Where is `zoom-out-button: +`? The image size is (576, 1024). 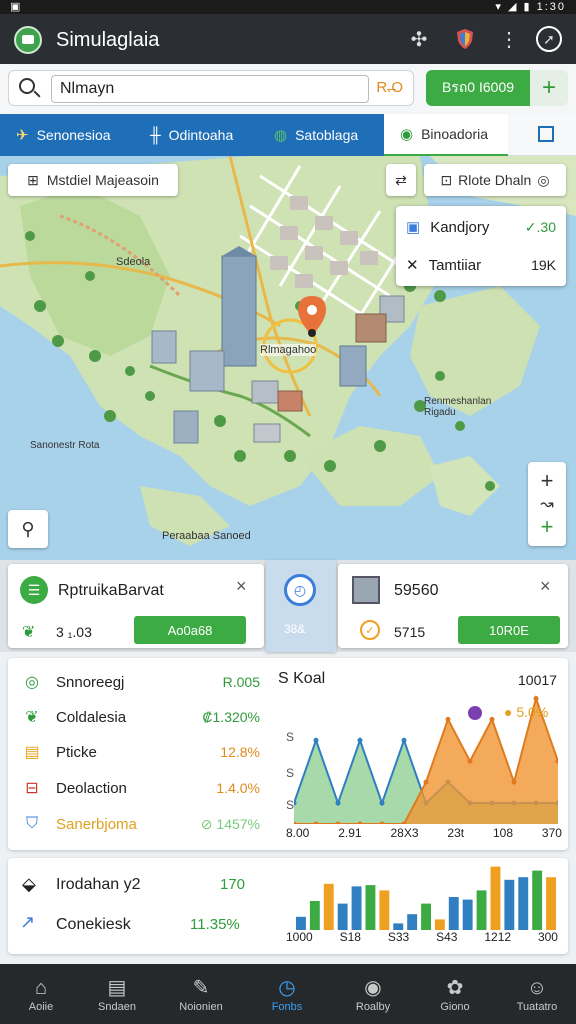
zoom-out-button: + is located at coordinates (547, 527).